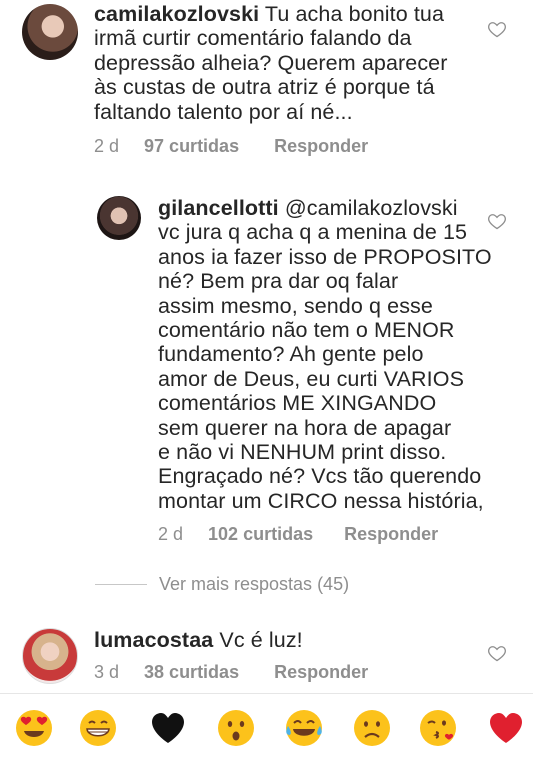  Describe the element at coordinates (305, 427) in the screenshot. I see `comment-2-line: sem querer na hora de apagar` at that location.